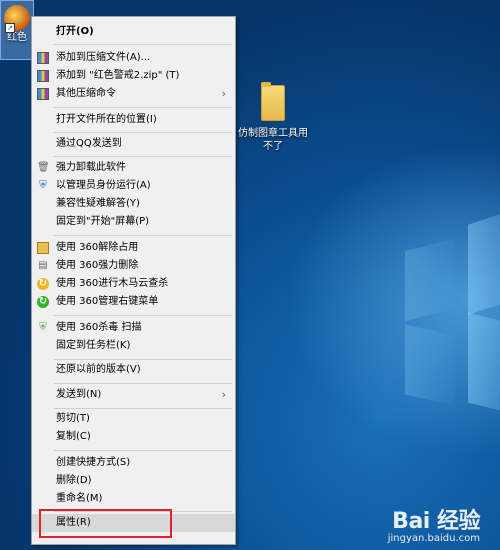 This screenshot has height=550, width=500. I want to click on shield-check-icon: ⛨, so click(43, 327).